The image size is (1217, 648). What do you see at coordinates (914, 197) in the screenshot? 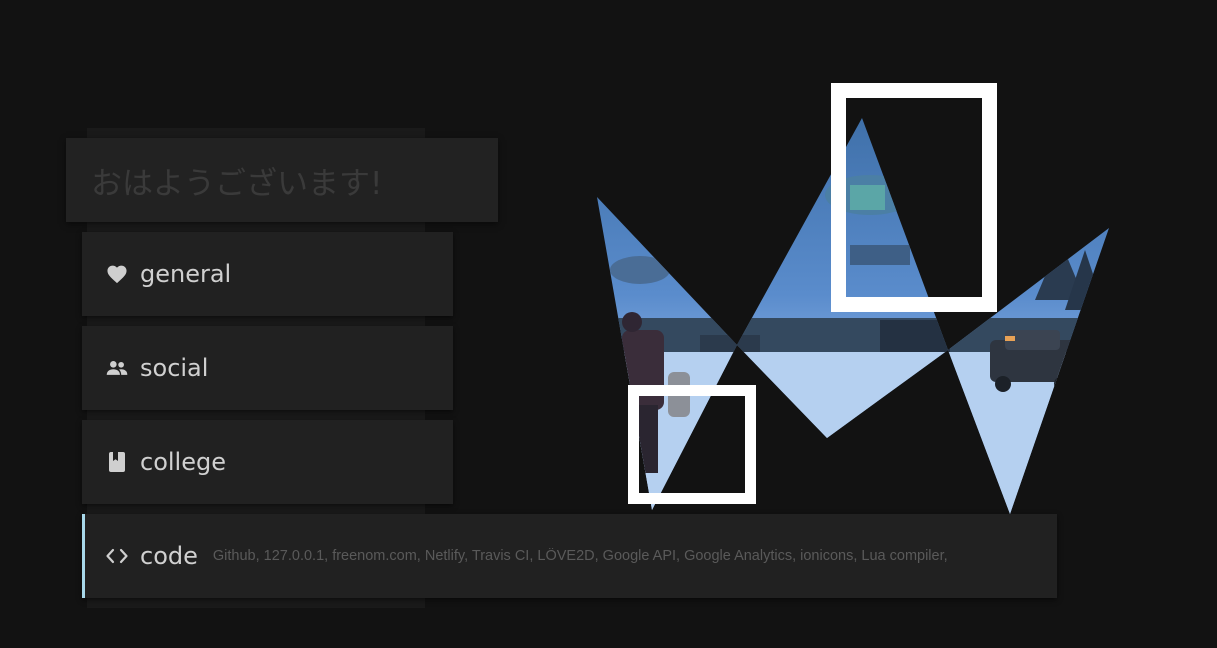
I see `large-frame-outline` at bounding box center [914, 197].